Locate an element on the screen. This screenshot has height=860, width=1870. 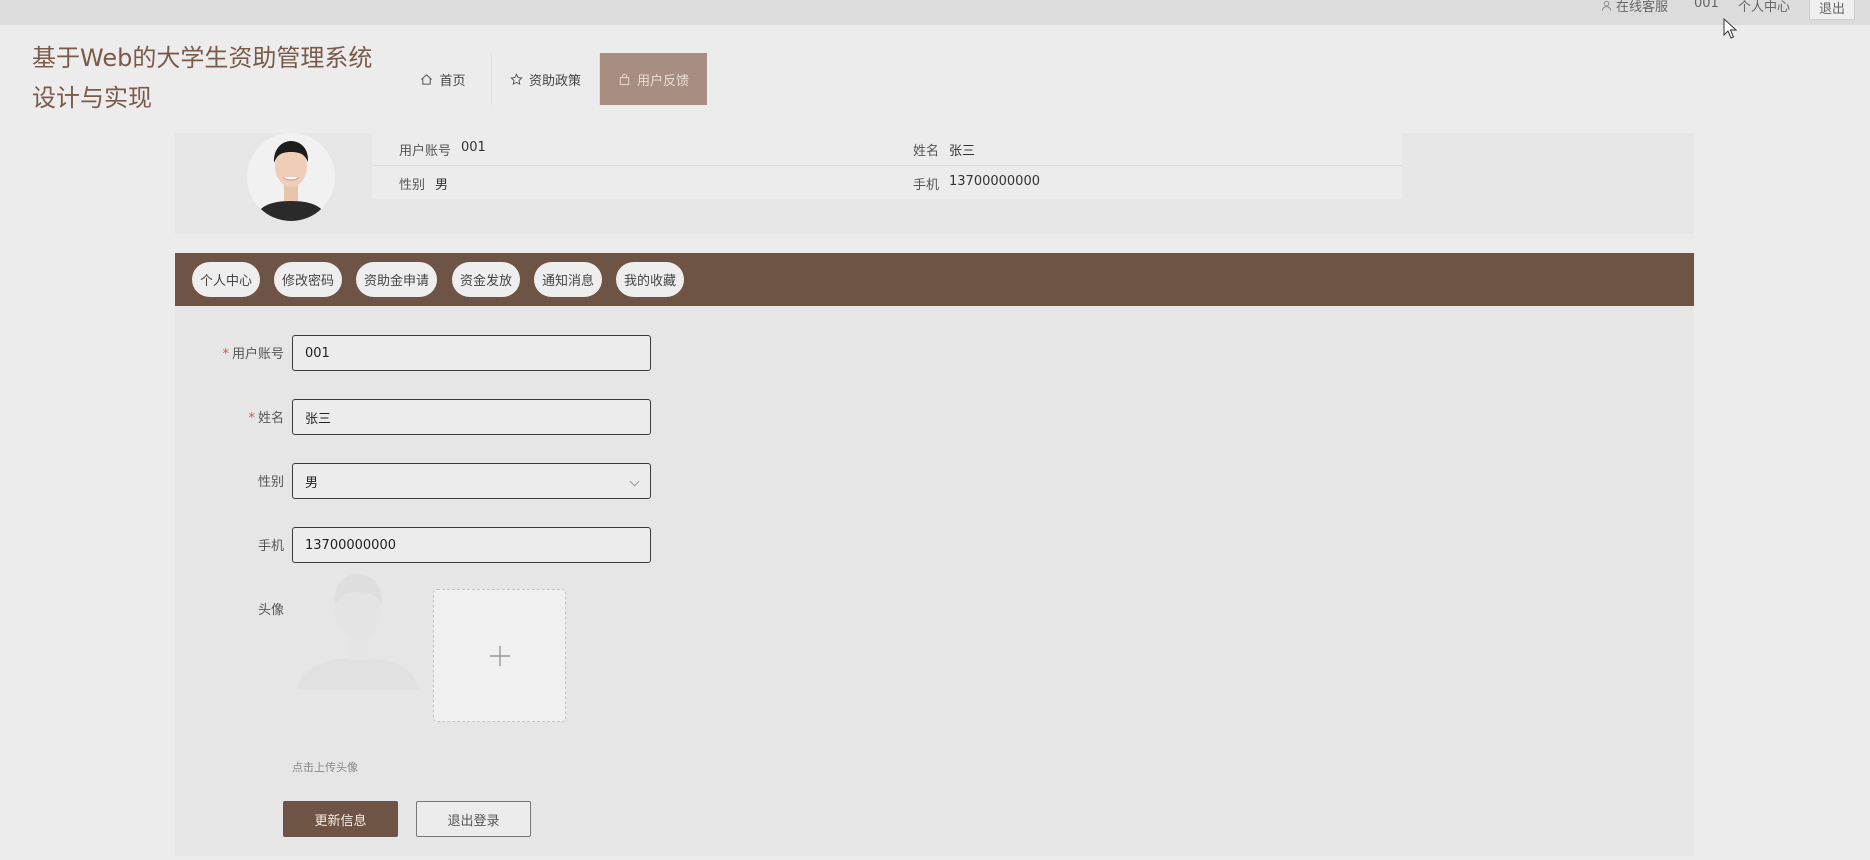
nav-item-feedback: 用户反馈 is located at coordinates (653, 79).